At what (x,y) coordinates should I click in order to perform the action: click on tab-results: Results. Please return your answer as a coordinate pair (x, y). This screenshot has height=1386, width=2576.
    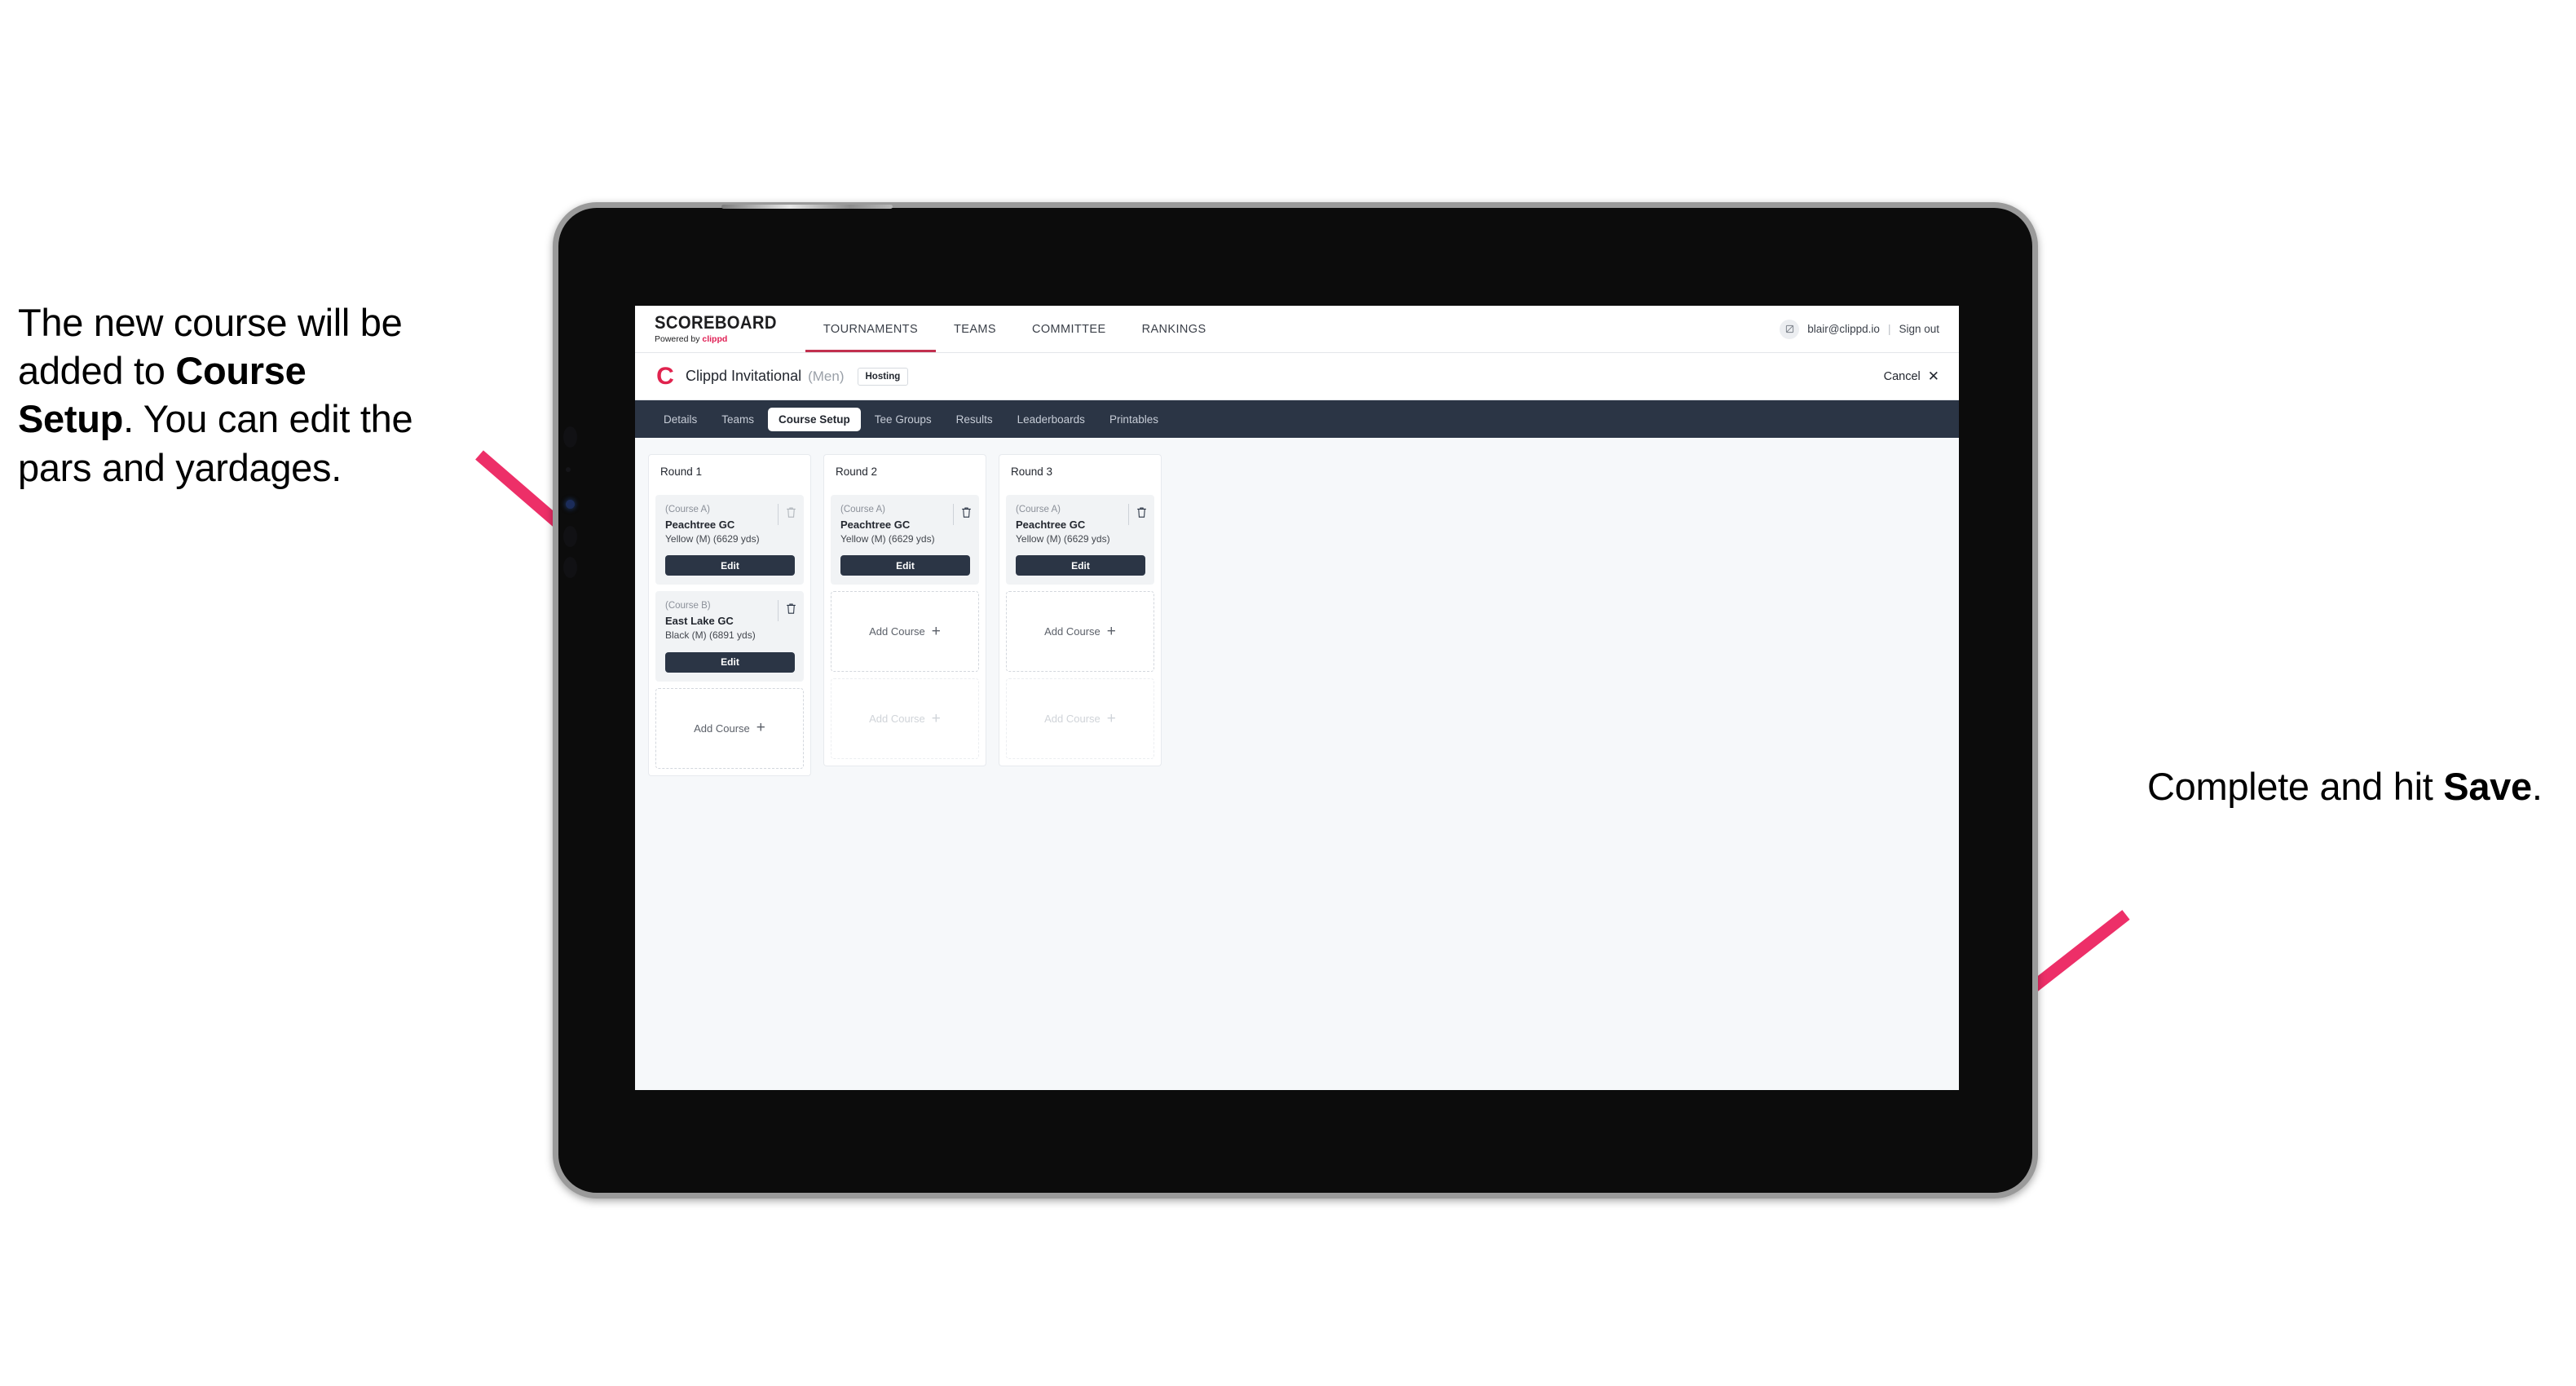
    Looking at the image, I should click on (974, 419).